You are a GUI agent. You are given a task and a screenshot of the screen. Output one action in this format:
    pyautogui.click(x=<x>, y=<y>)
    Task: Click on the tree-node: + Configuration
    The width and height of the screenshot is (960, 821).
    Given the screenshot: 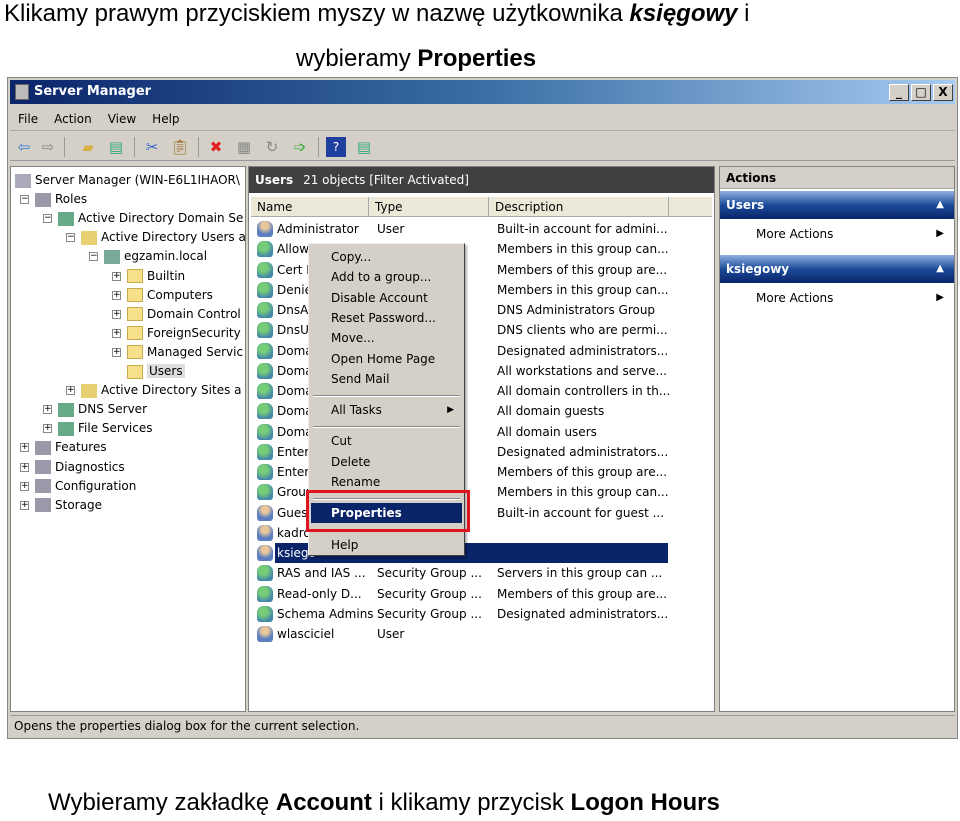 What is the action you would take?
    pyautogui.click(x=78, y=486)
    